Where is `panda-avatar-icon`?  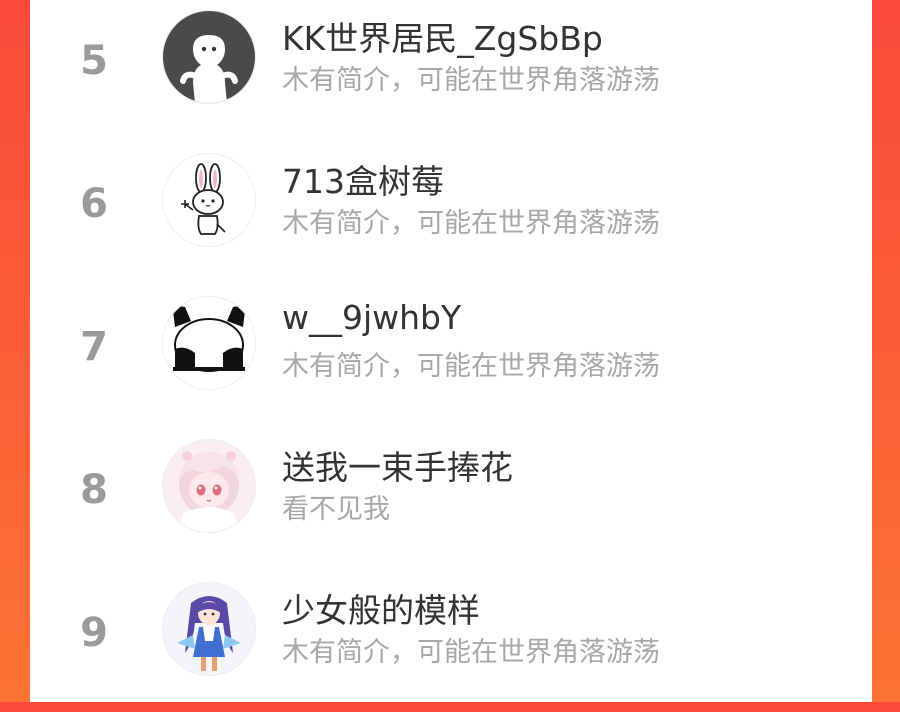 panda-avatar-icon is located at coordinates (209, 343).